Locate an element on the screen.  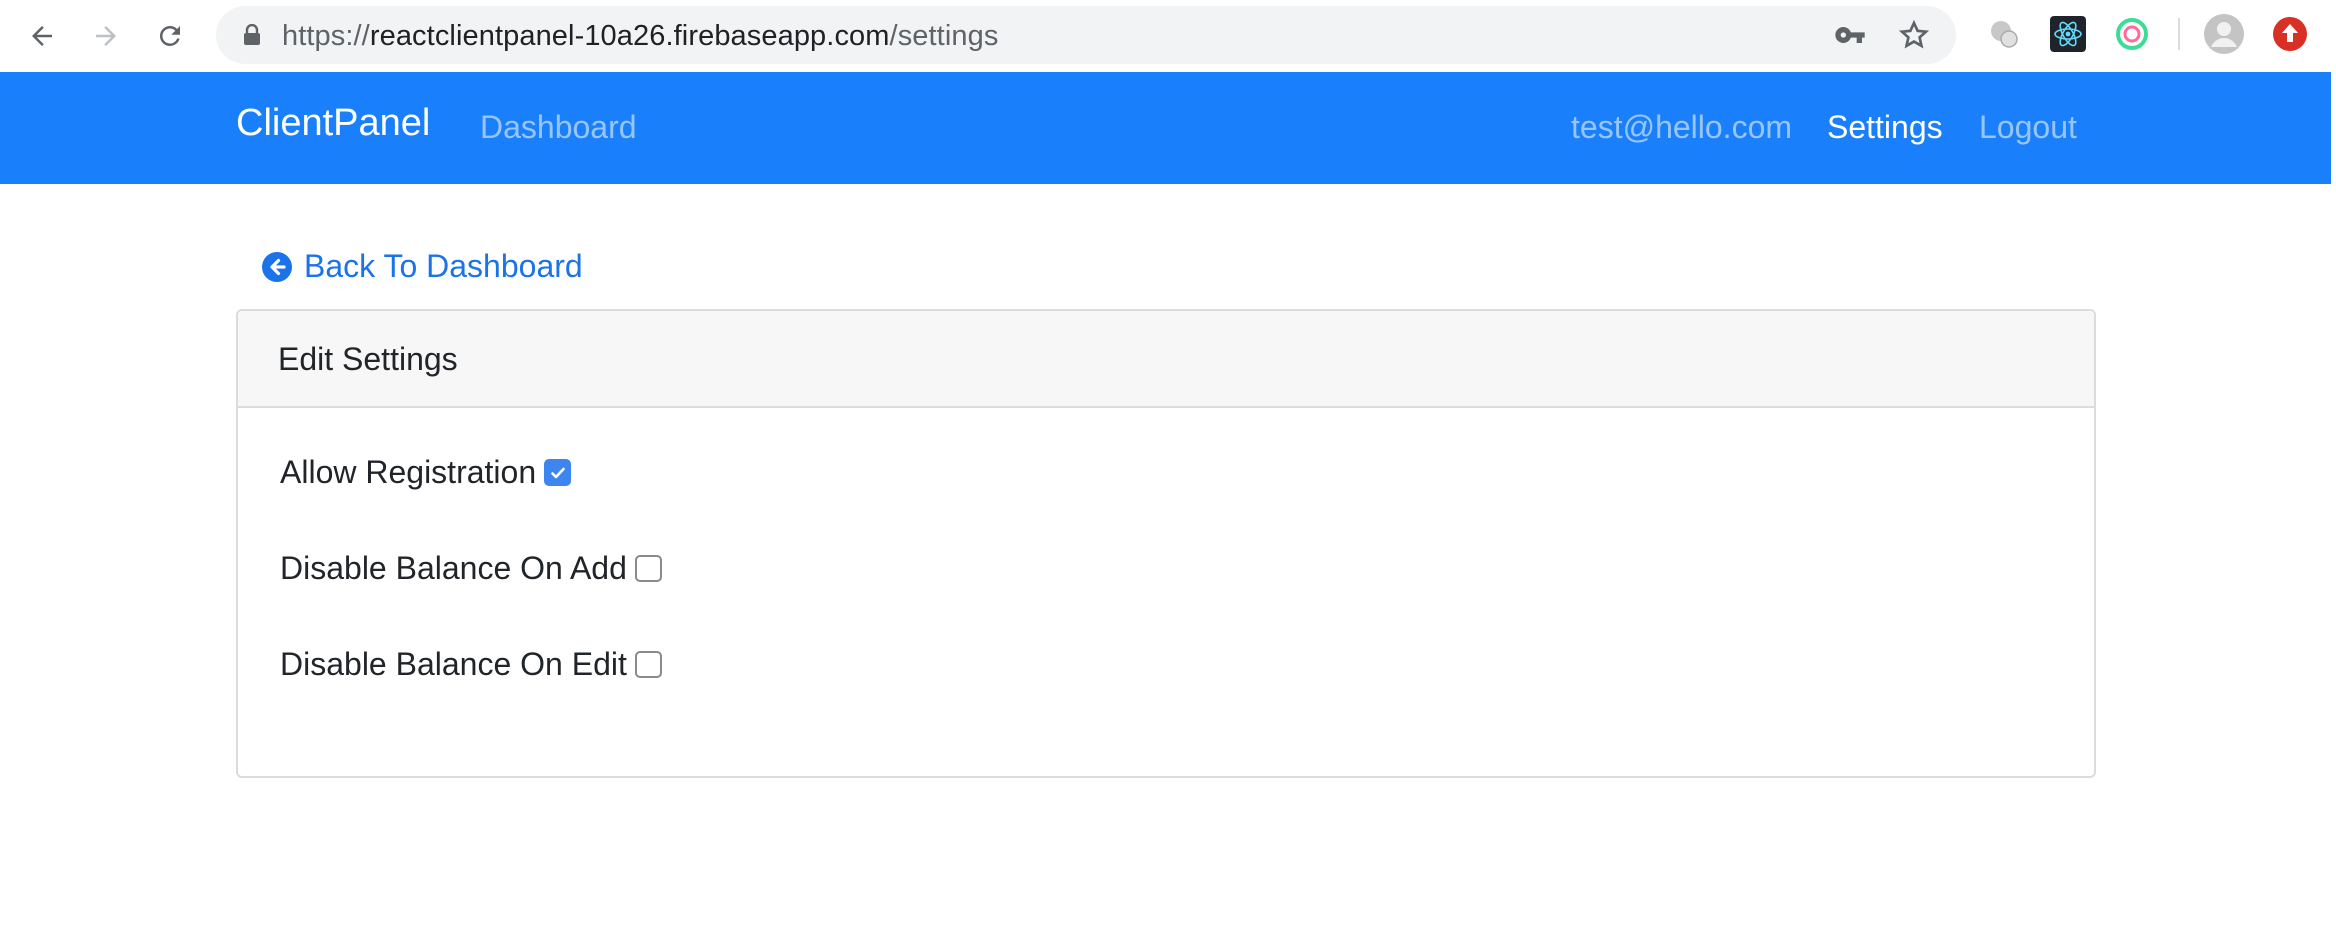
checkmark-icon is located at coordinates (557, 472).